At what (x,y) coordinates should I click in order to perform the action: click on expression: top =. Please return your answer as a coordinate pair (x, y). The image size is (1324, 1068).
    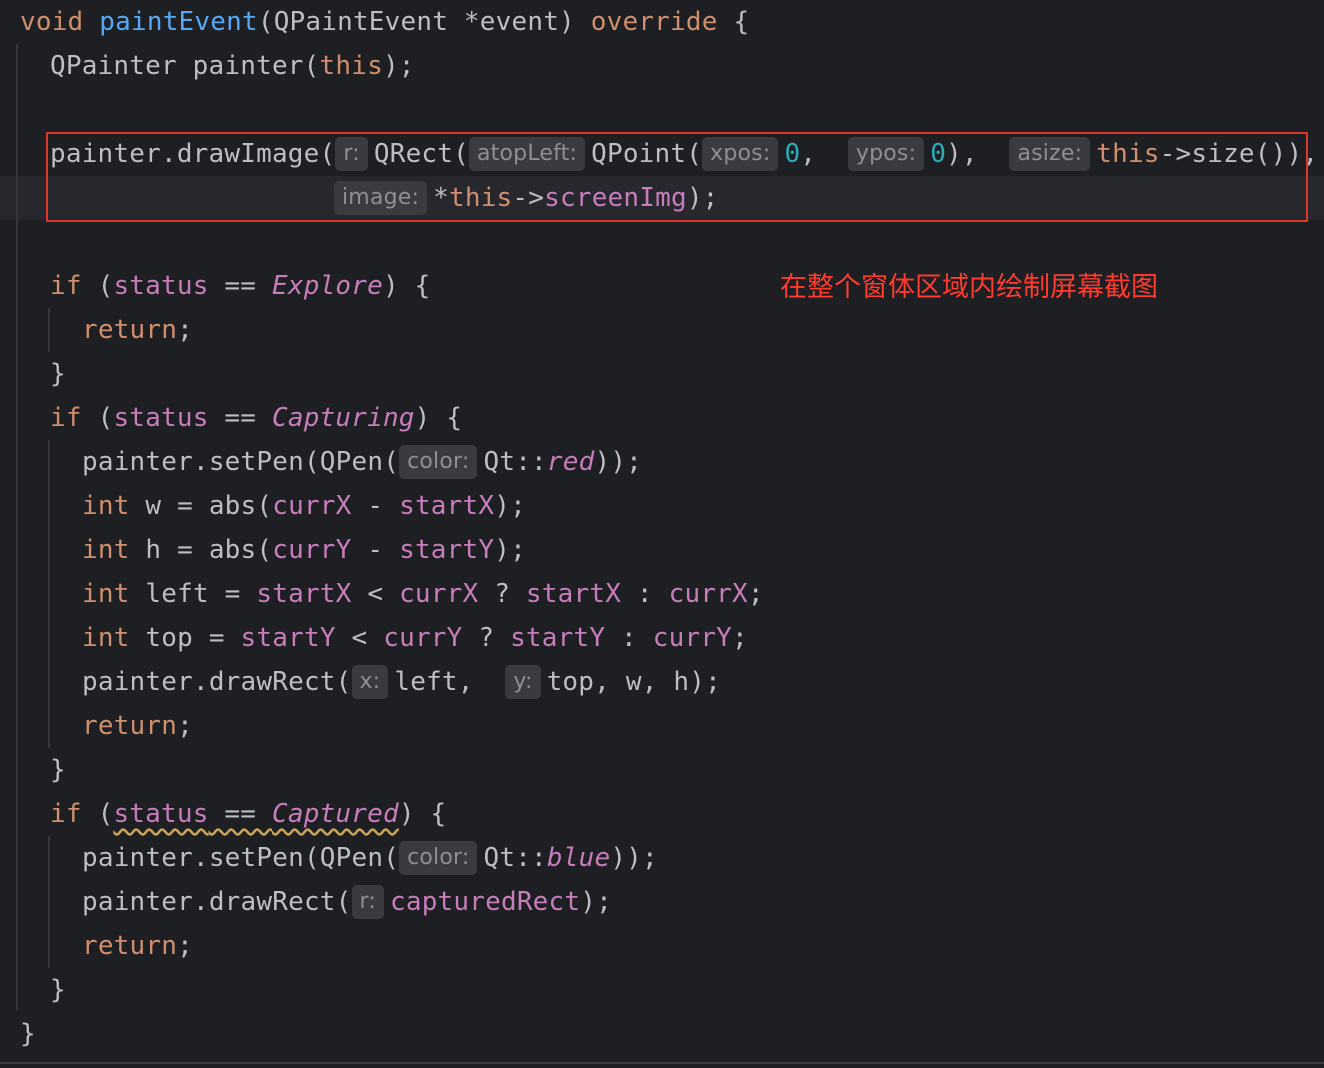
    Looking at the image, I should click on (185, 638).